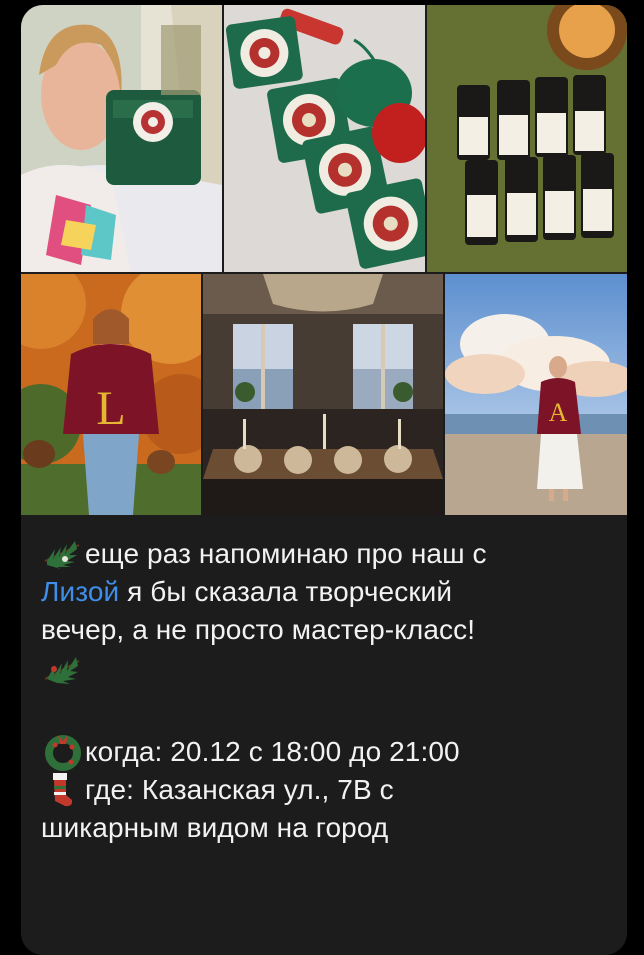 This screenshot has width=644, height=955. What do you see at coordinates (323, 394) in the screenshot?
I see `photo-dining-room-event` at bounding box center [323, 394].